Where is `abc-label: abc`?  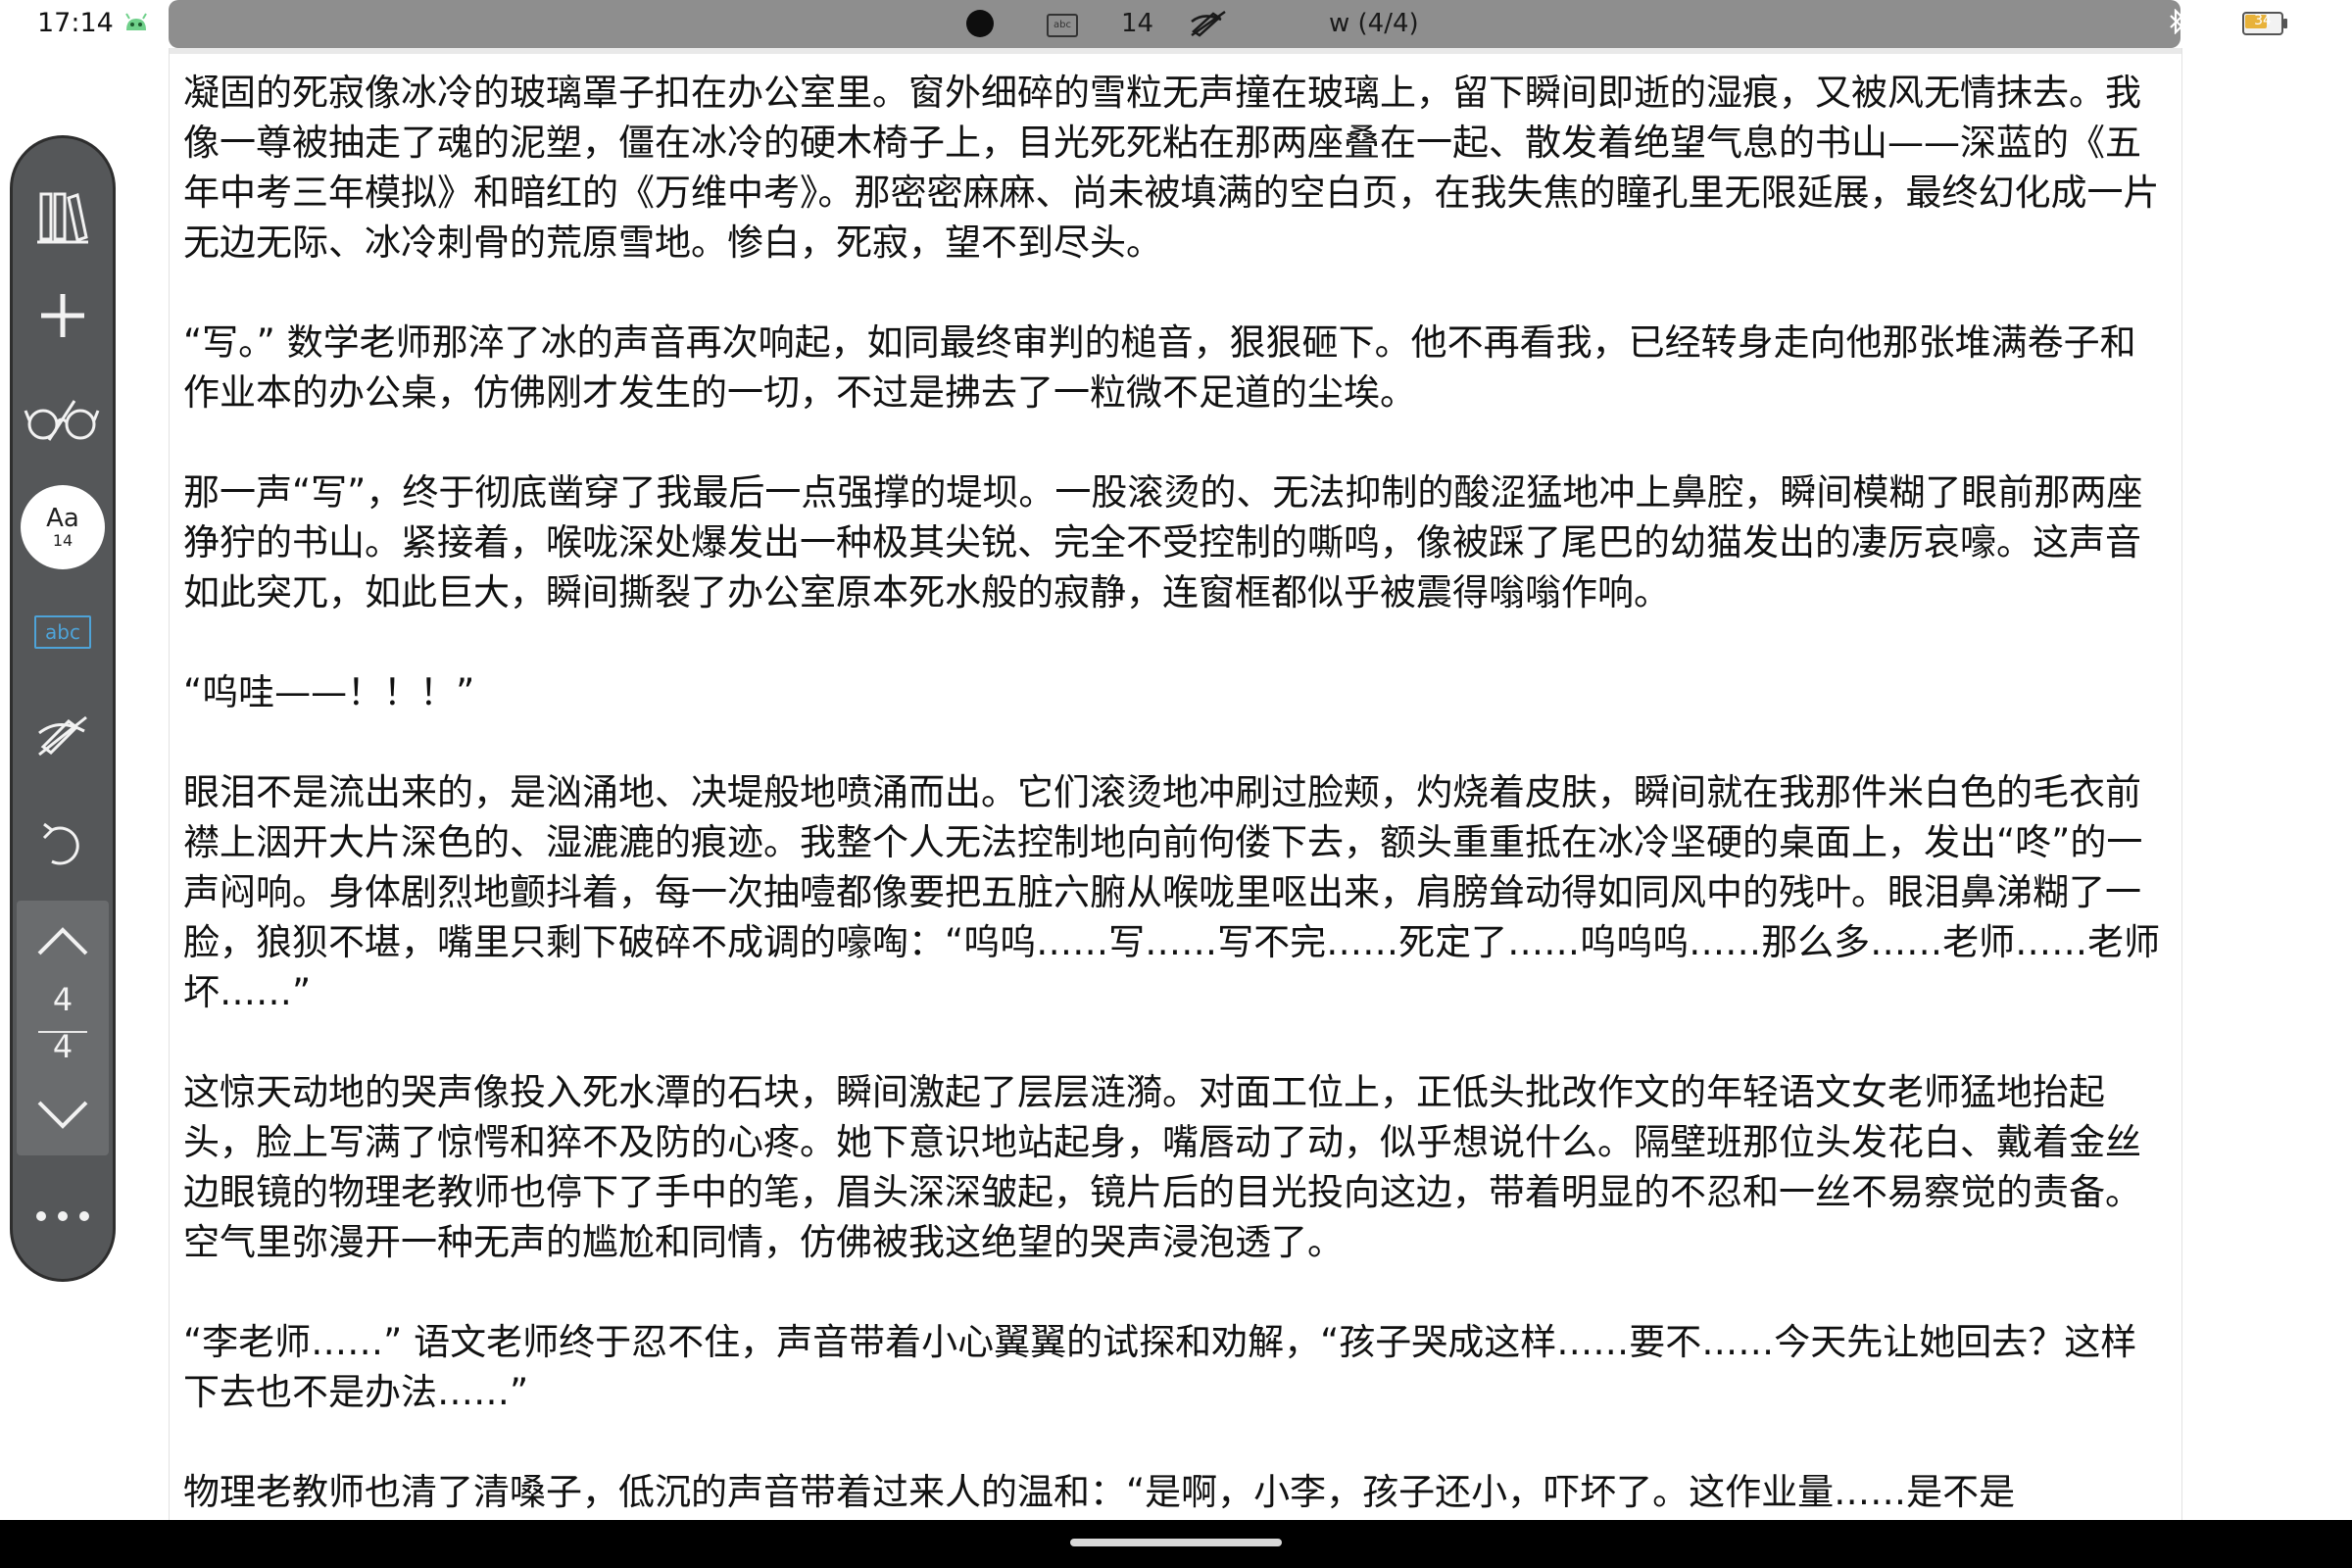 abc-label: abc is located at coordinates (62, 632).